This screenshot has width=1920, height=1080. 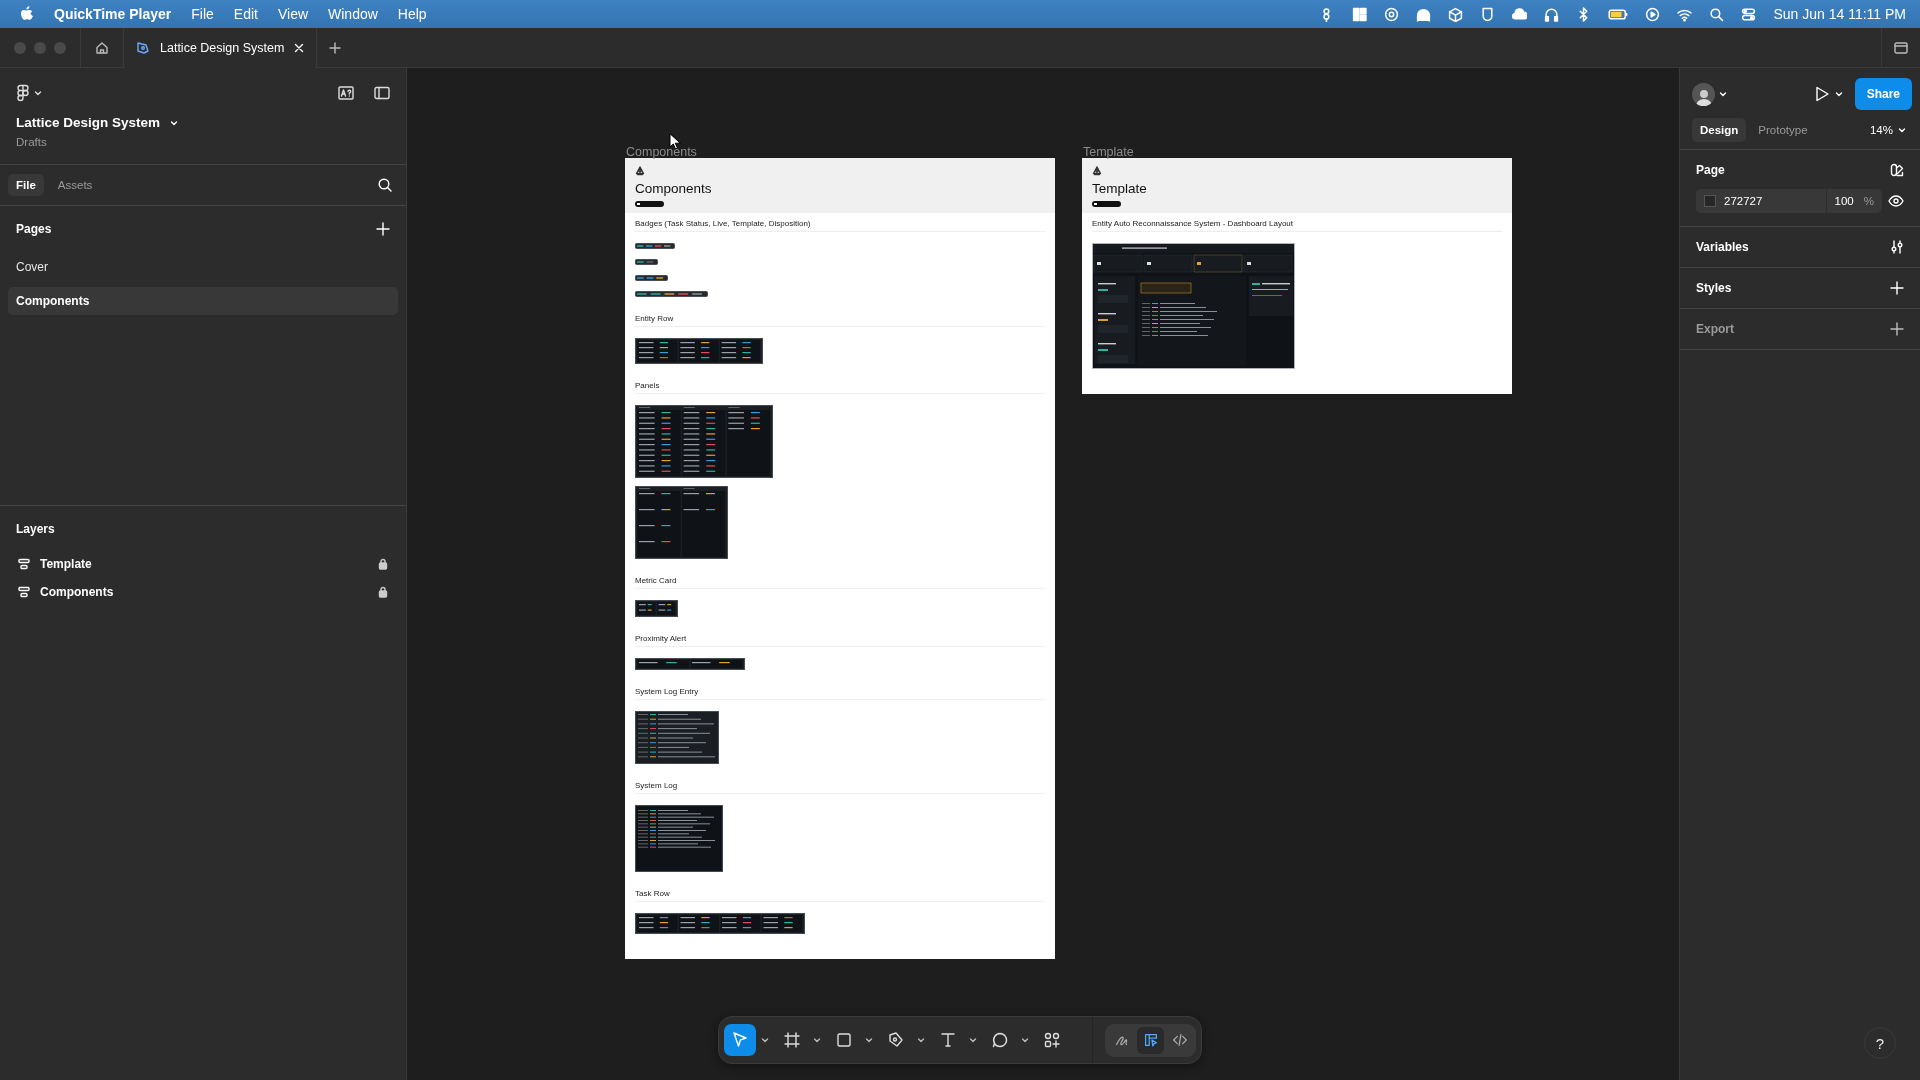 What do you see at coordinates (840, 320) in the screenshot?
I see `section-label: Entity Row` at bounding box center [840, 320].